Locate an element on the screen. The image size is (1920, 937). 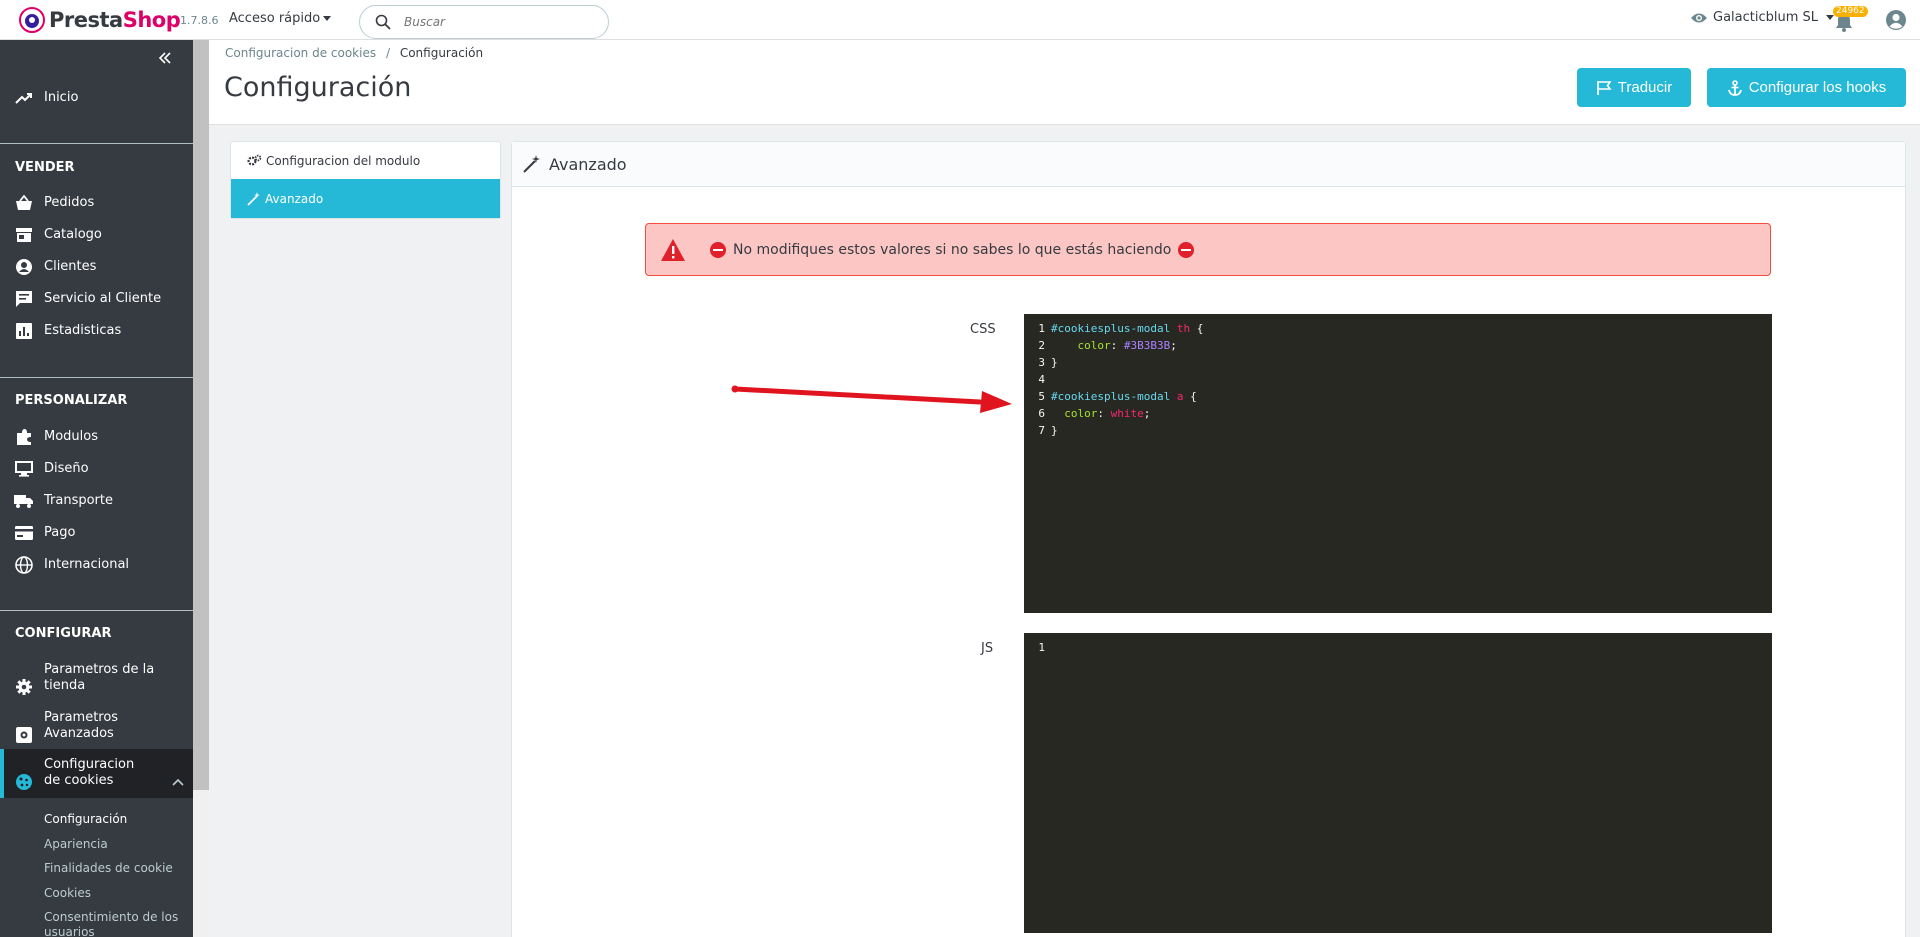
line-number: 3 is located at coordinates (1041, 362).